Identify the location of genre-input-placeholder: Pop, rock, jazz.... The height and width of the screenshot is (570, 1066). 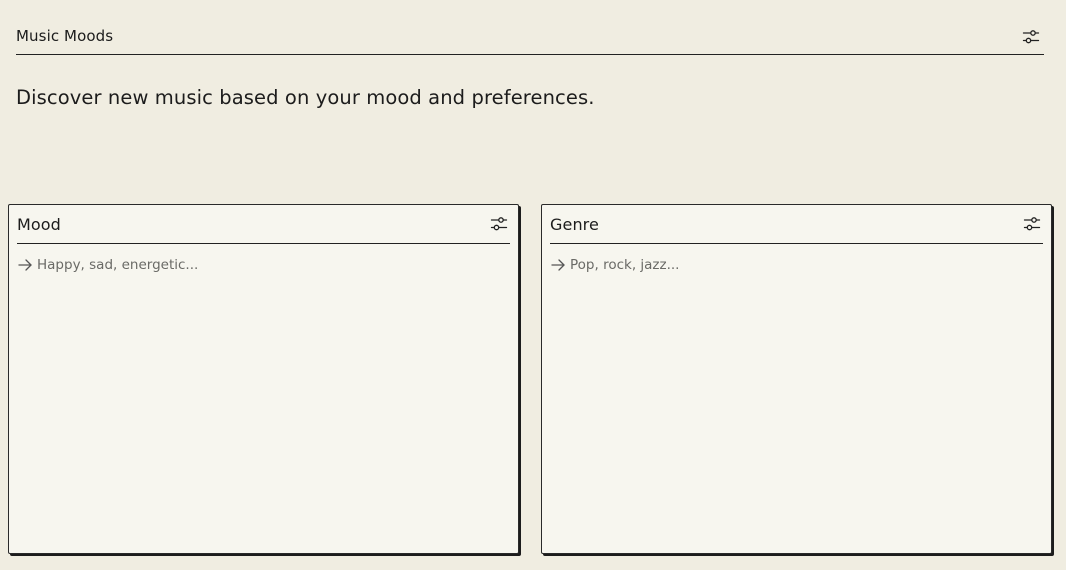
(625, 265).